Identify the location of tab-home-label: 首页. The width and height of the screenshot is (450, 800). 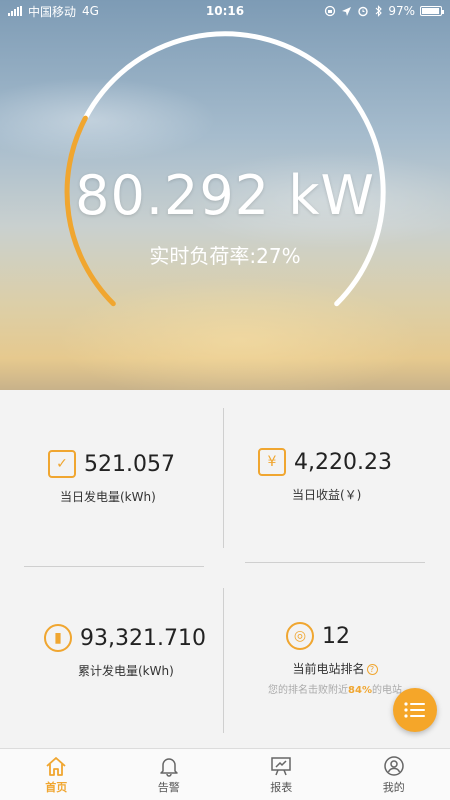
(56, 787).